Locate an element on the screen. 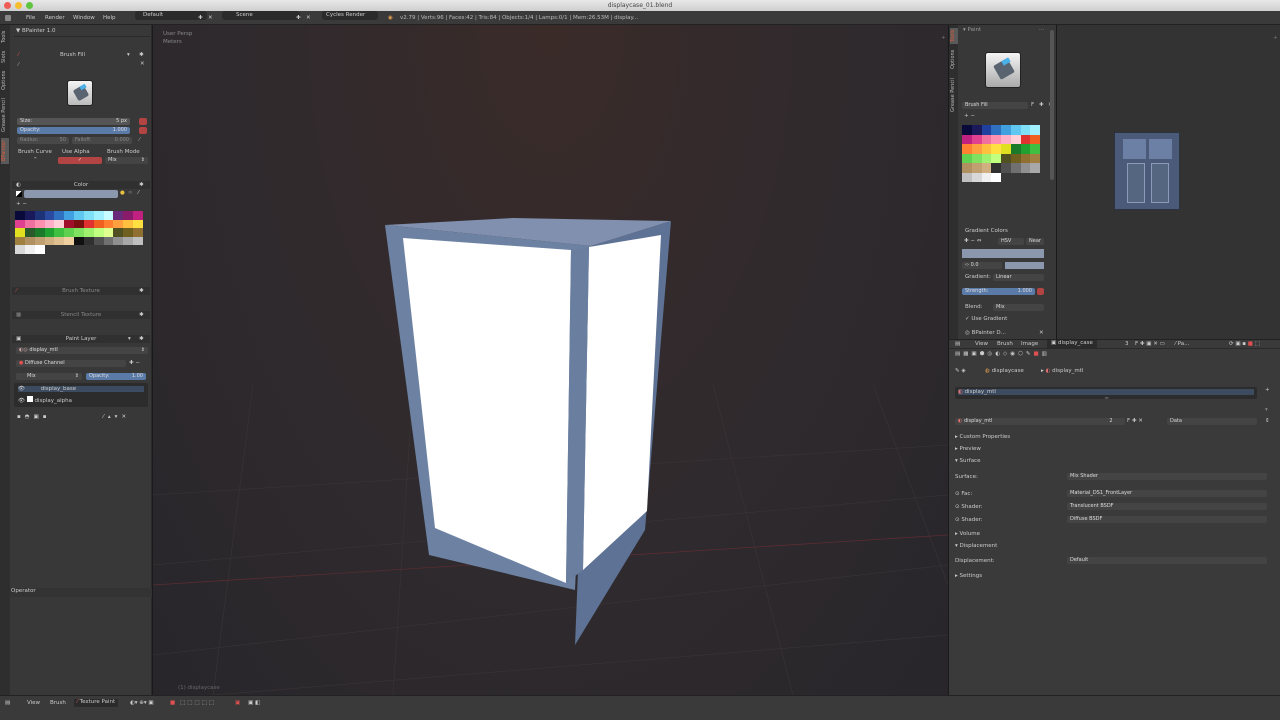 The height and width of the screenshot is (720, 1280). editor-type-icon: ▤ is located at coordinates (957, 344).